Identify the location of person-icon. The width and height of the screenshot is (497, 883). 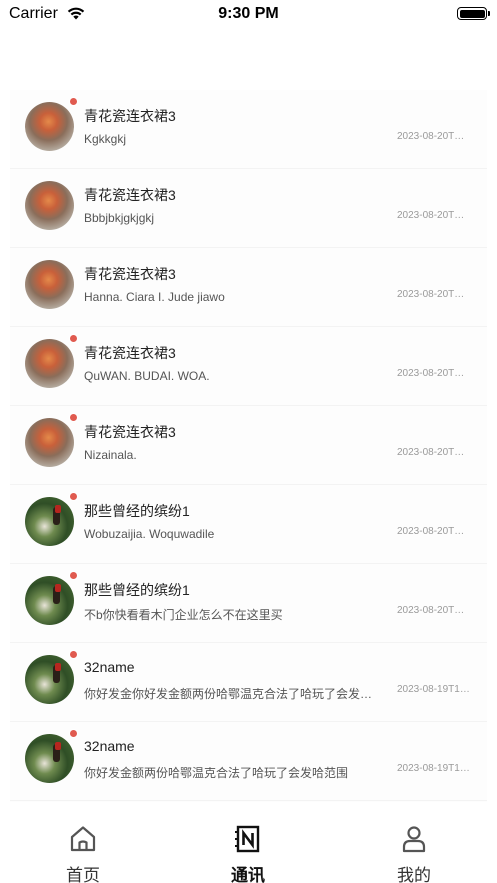
(414, 839).